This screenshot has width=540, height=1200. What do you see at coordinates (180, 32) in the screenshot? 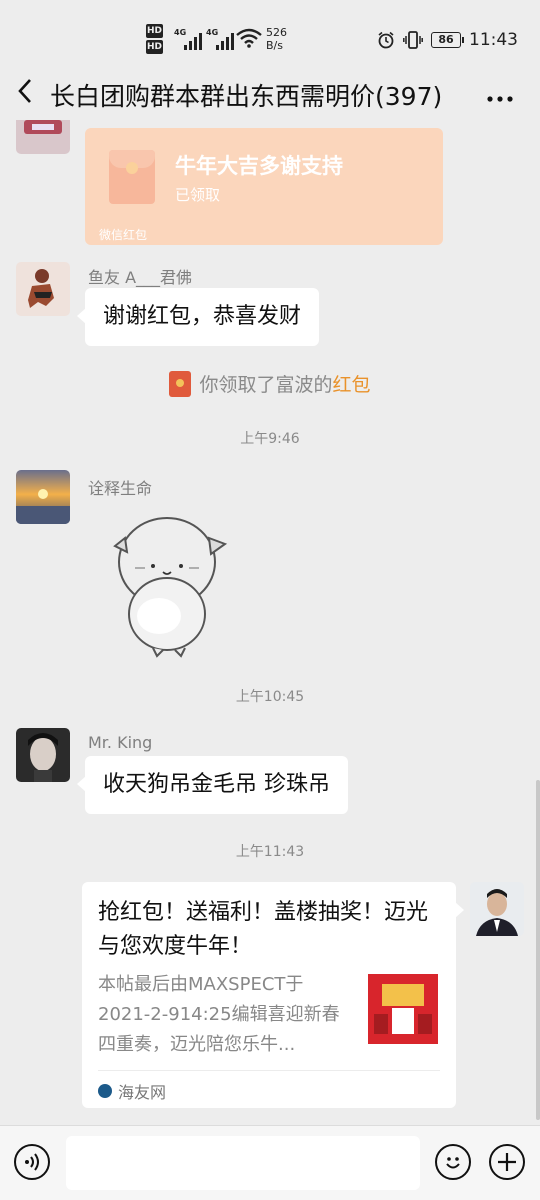
I see `network-type-1: 4G` at bounding box center [180, 32].